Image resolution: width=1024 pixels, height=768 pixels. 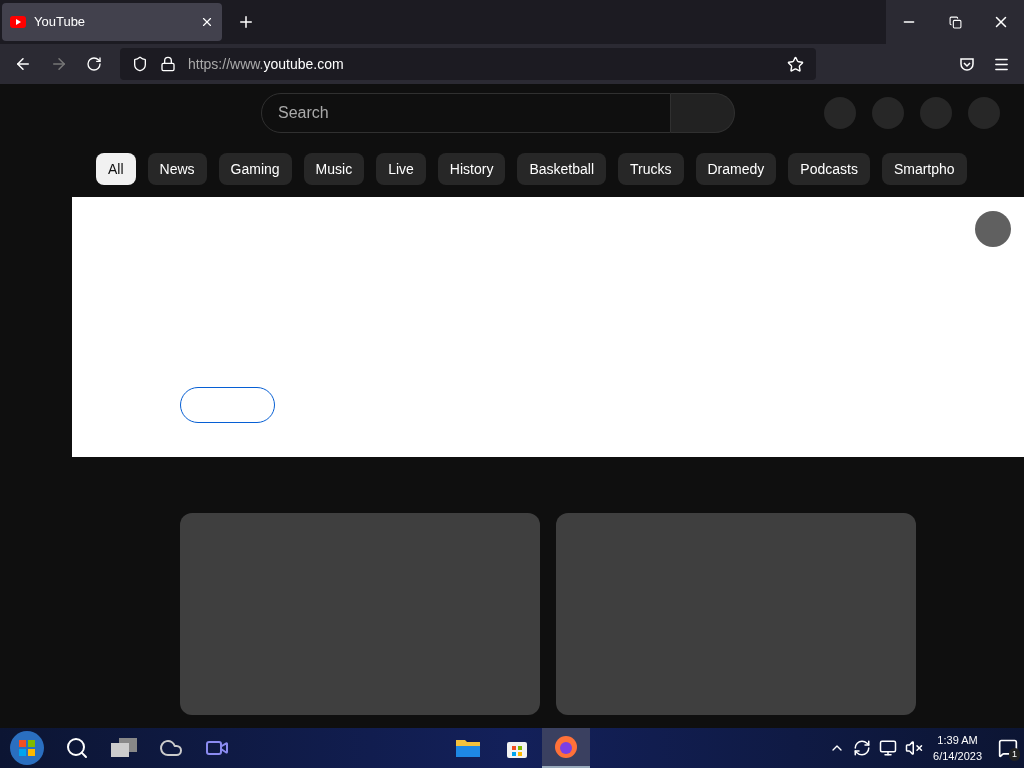 I want to click on start-orb-icon, so click(x=27, y=748).